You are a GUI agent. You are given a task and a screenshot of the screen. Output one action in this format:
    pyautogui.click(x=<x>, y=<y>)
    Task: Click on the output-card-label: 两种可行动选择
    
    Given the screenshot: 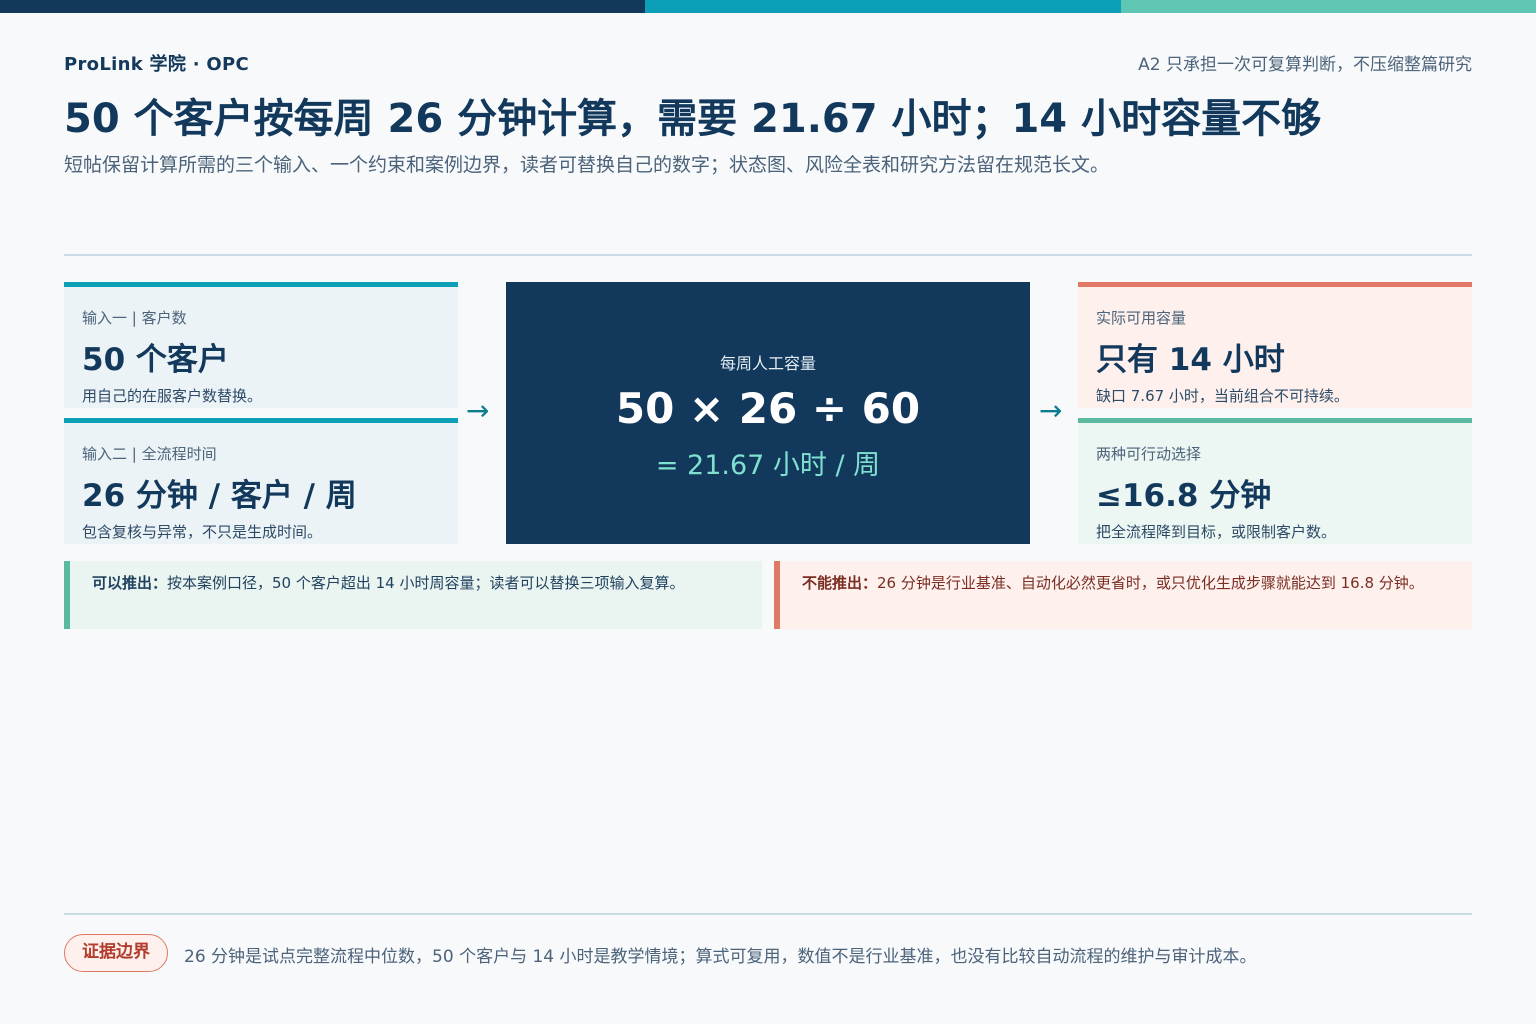 What is the action you would take?
    pyautogui.click(x=1149, y=454)
    